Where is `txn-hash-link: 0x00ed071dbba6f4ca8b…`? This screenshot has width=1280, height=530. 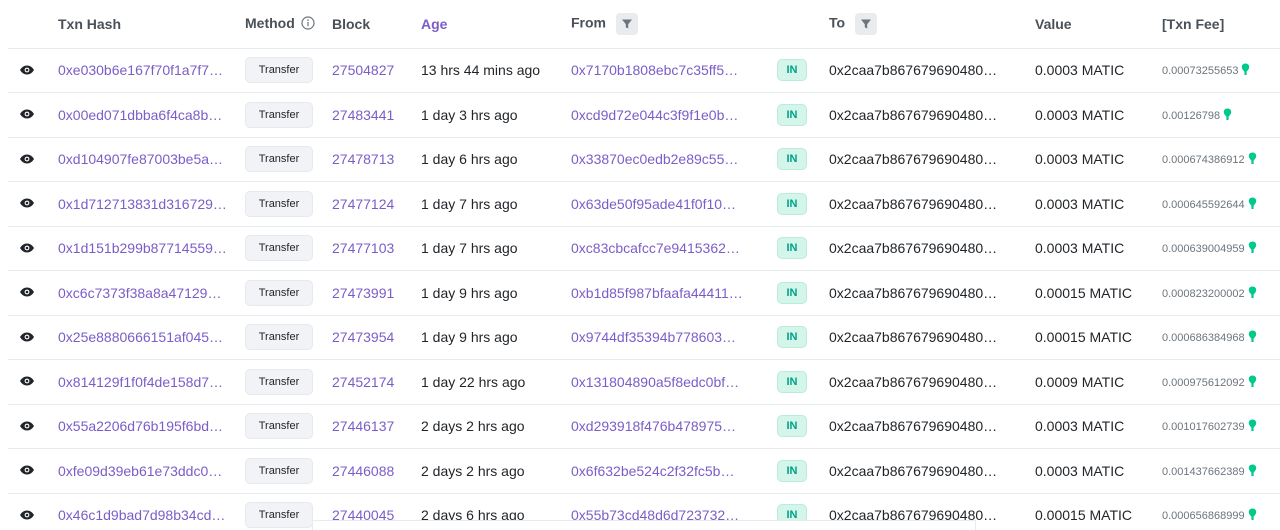
txn-hash-link: 0x00ed071dbba6f4ca8b… is located at coordinates (143, 115).